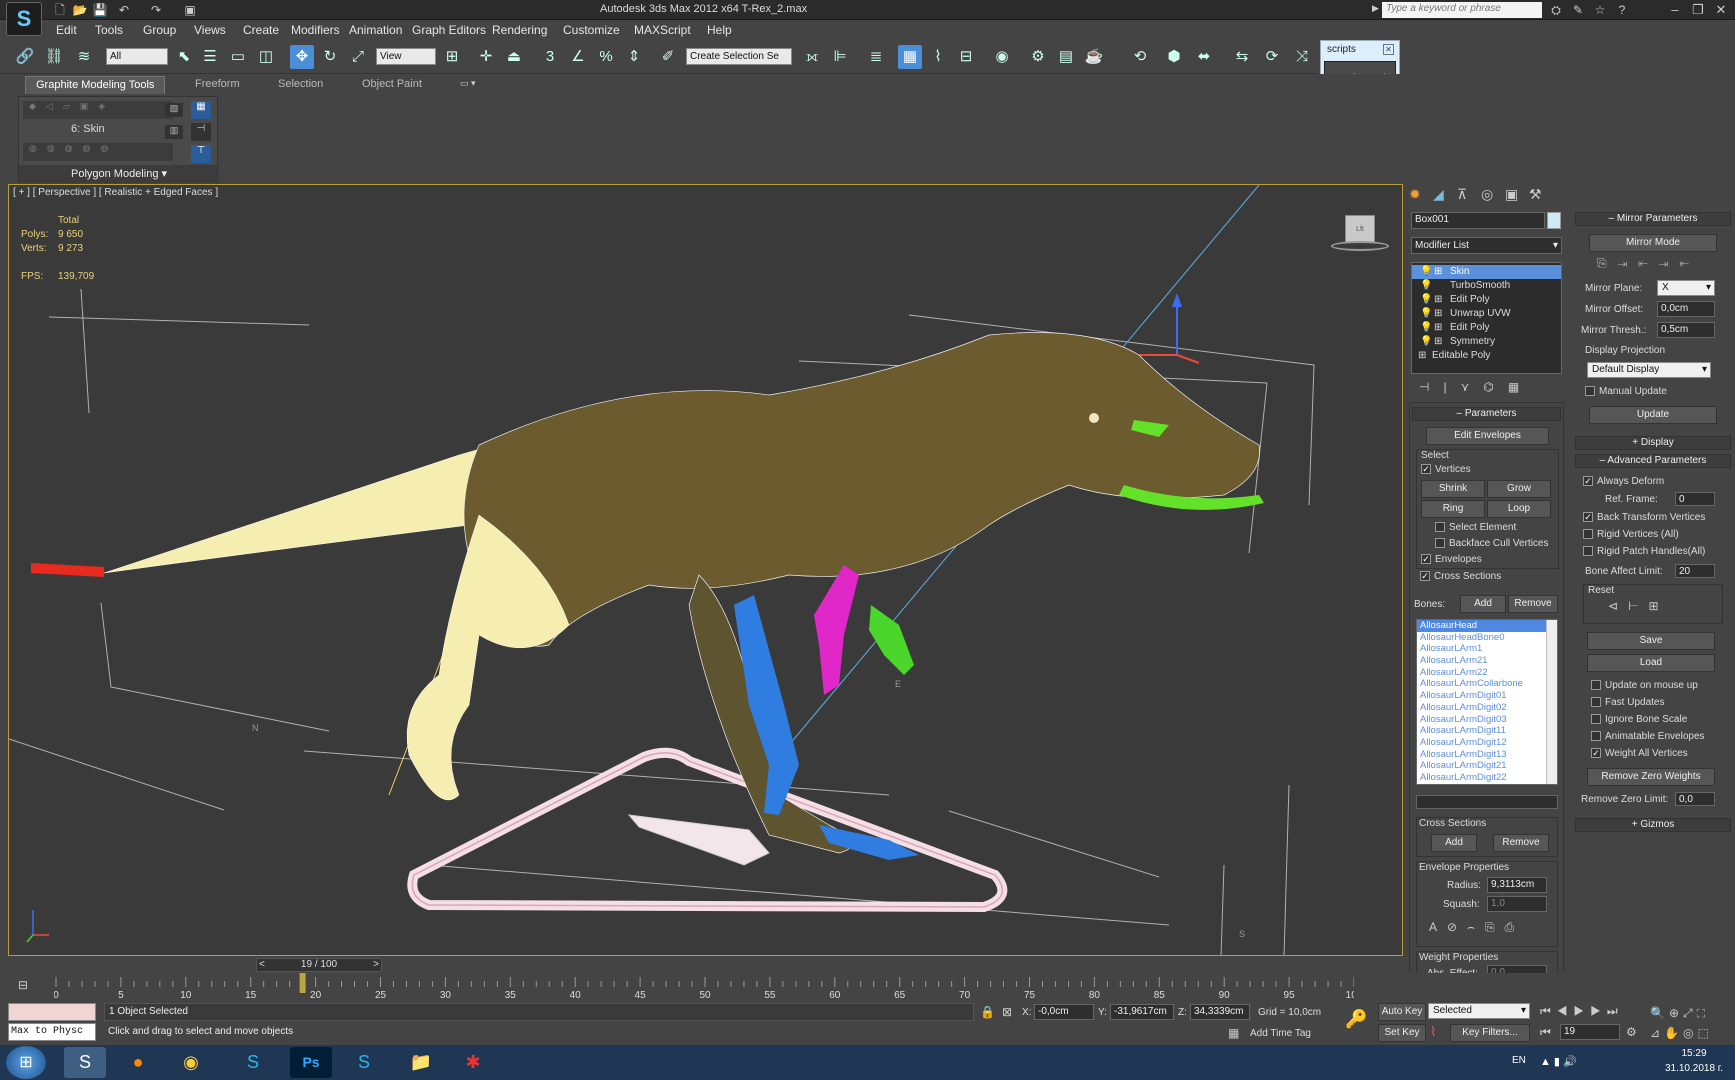  What do you see at coordinates (1483, 604) in the screenshot?
I see `add-bone-button: Add` at bounding box center [1483, 604].